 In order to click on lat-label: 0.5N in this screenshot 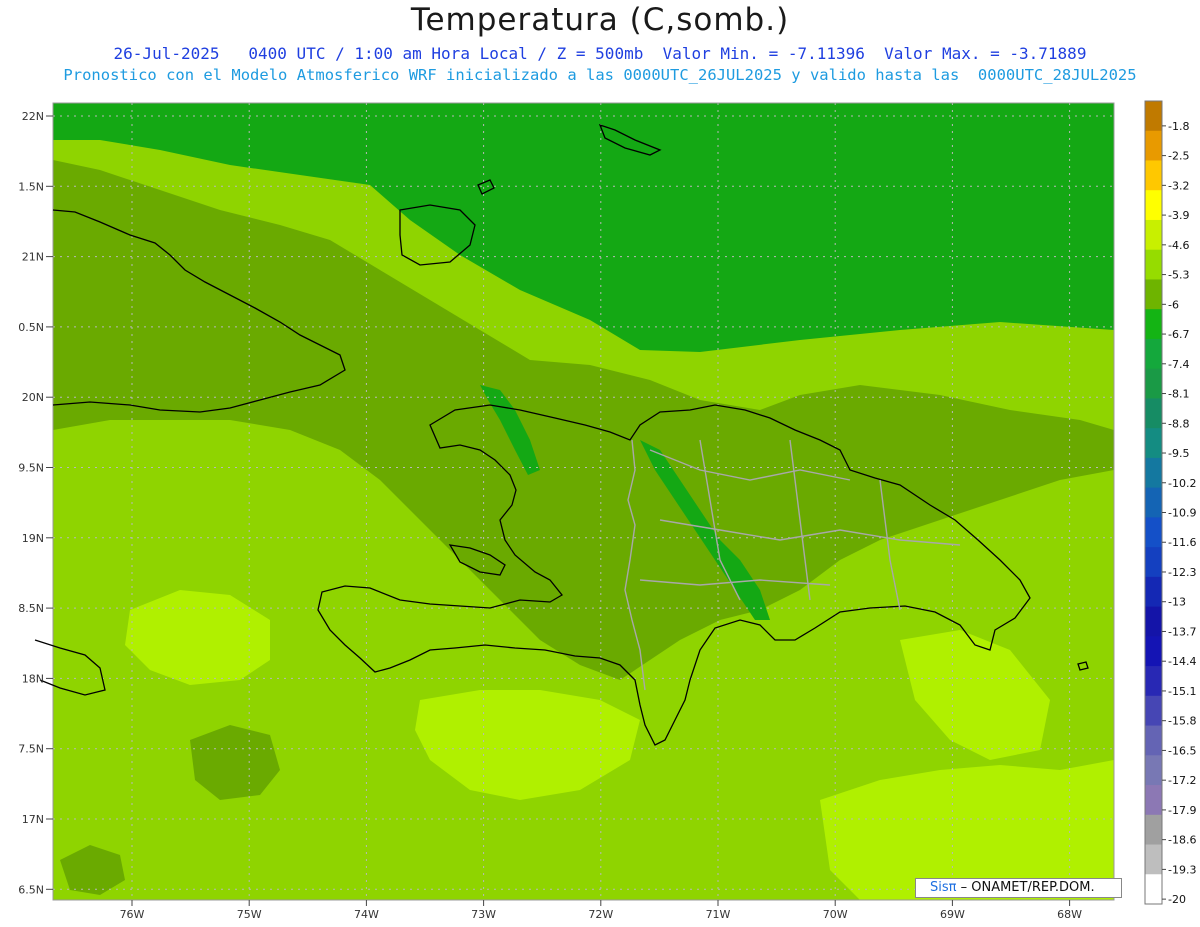, I will do `click(31, 327)`.